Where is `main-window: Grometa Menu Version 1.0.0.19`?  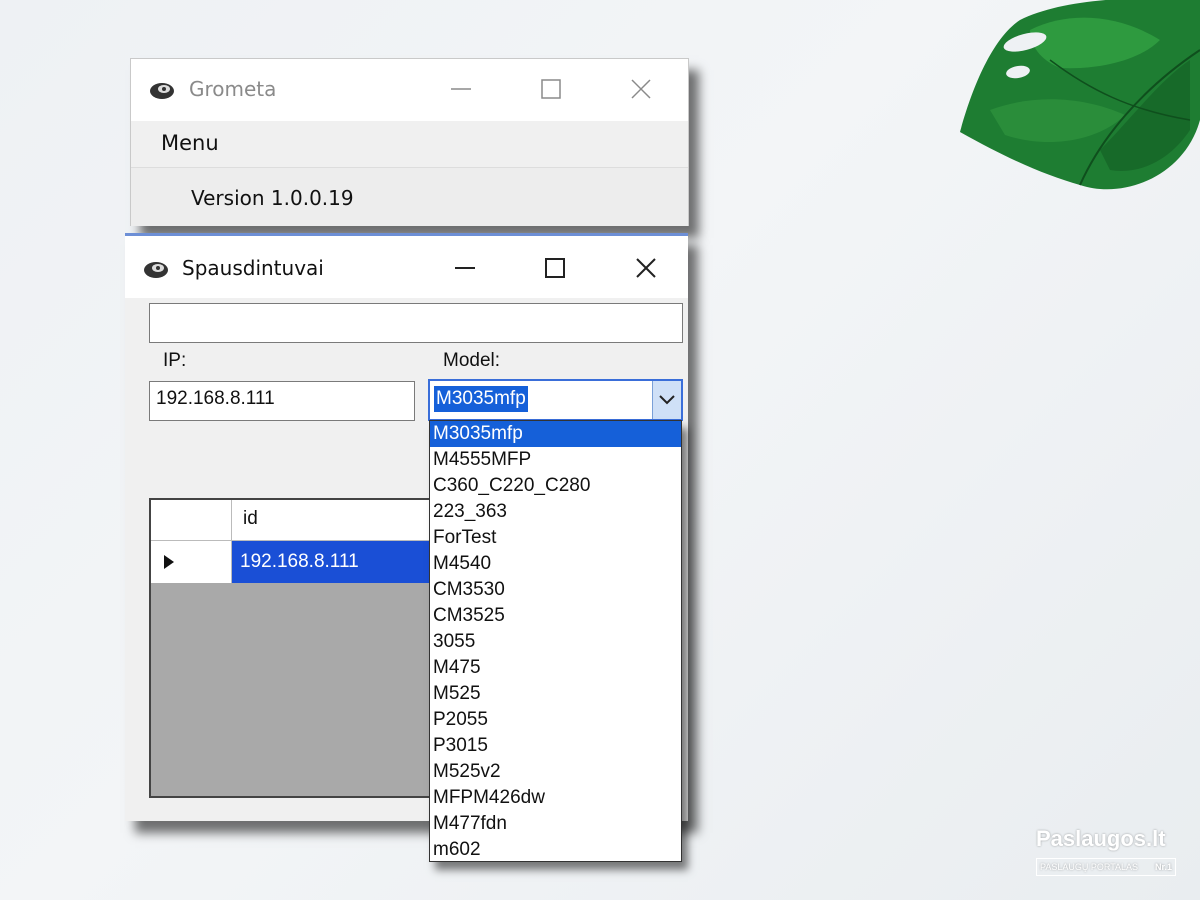
main-window: Grometa Menu Version 1.0.0.19 is located at coordinates (409, 142).